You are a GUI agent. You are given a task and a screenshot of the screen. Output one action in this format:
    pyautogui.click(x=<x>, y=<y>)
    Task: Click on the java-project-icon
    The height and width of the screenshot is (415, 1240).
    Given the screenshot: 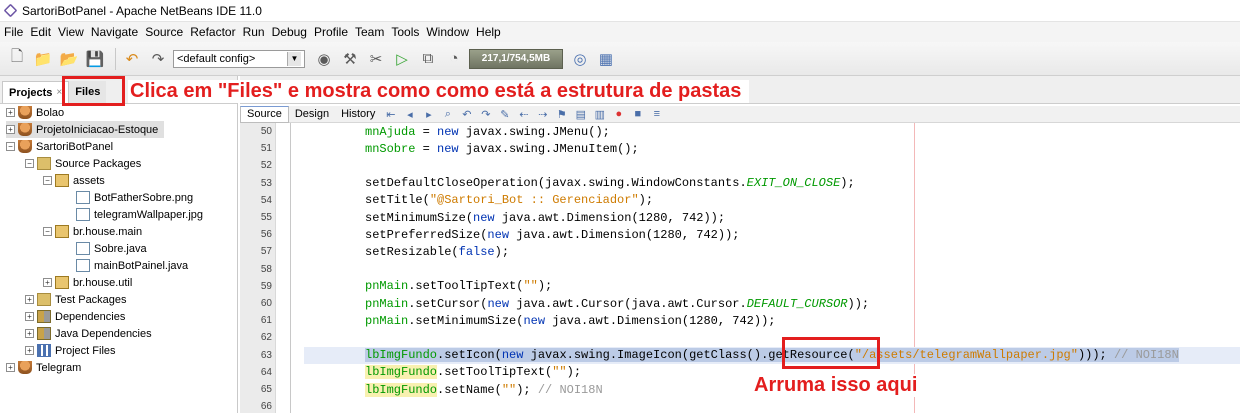 What is the action you would take?
    pyautogui.click(x=25, y=146)
    